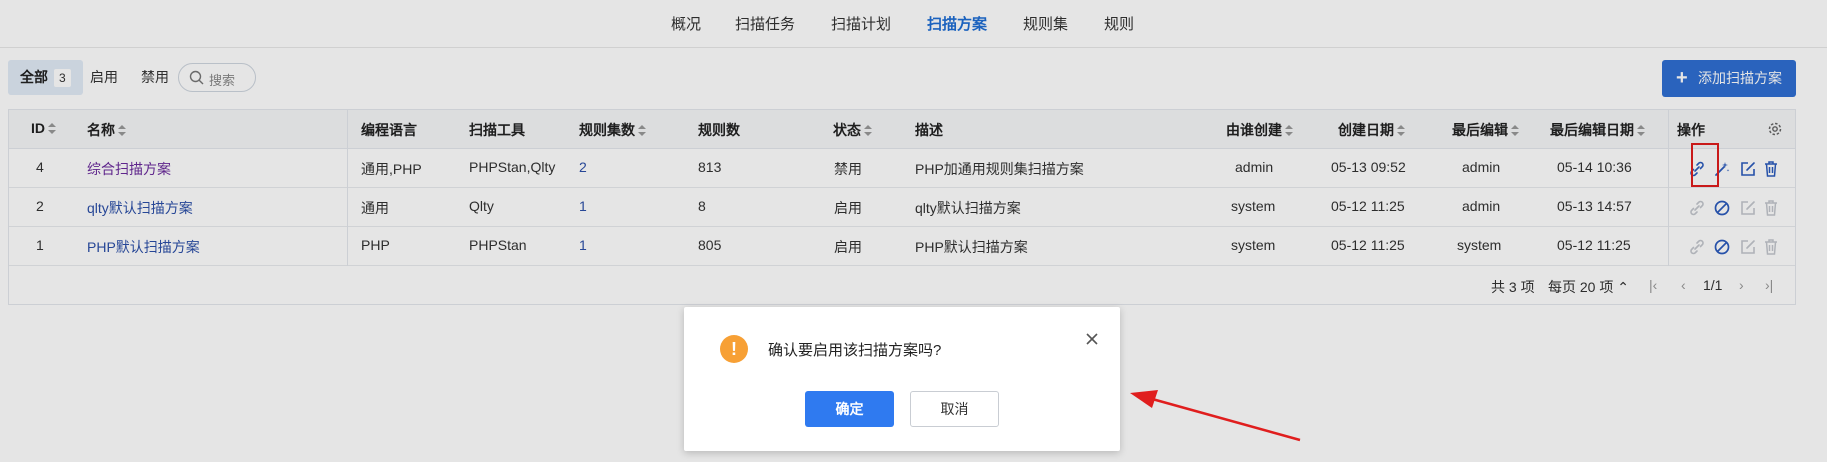  I want to click on dialog-message: 确认要启用该扫描方案吗?, so click(855, 350).